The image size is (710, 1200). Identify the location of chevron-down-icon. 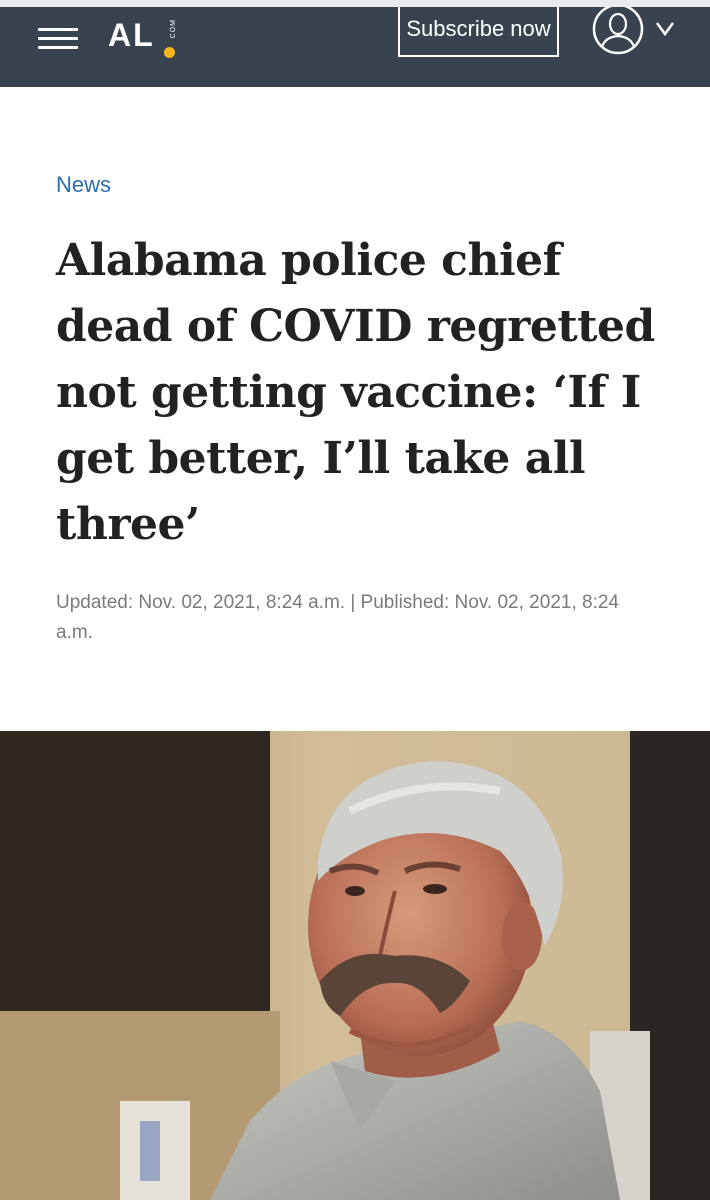
(665, 29).